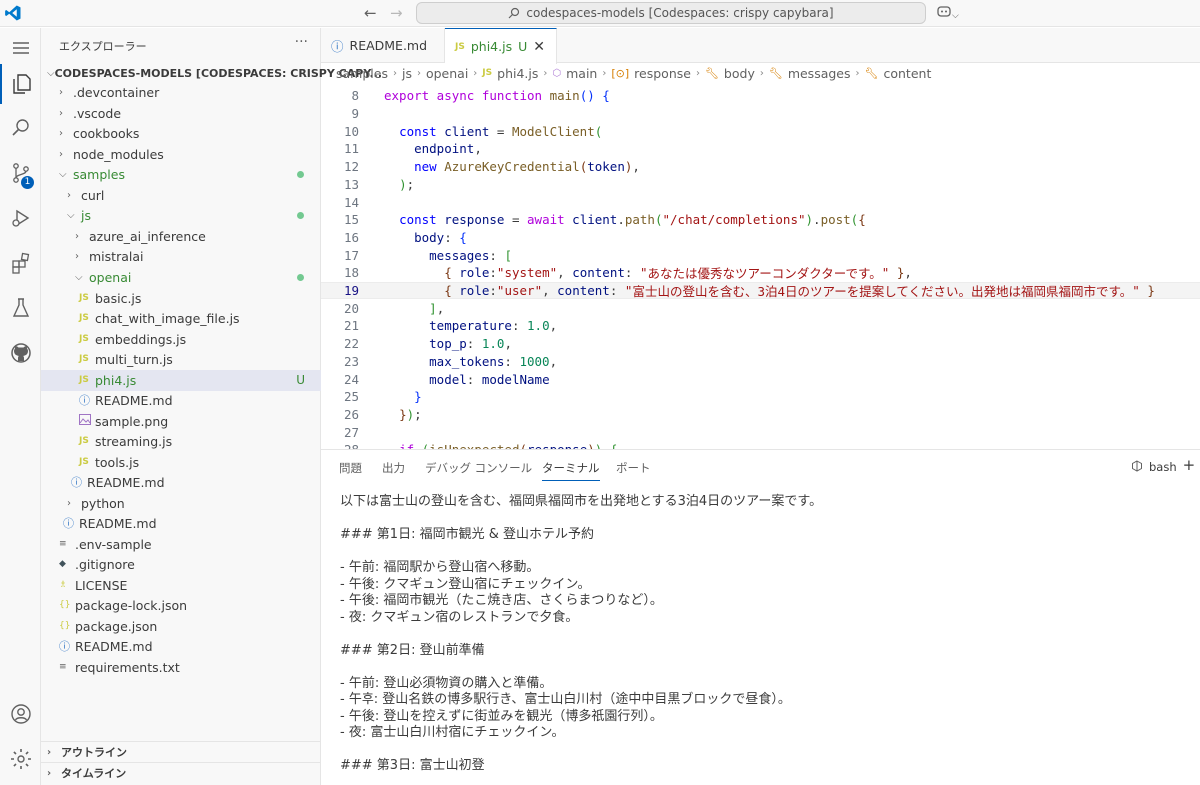 The height and width of the screenshot is (785, 1200). What do you see at coordinates (407, 73) in the screenshot?
I see `breadcrumb-item: js` at bounding box center [407, 73].